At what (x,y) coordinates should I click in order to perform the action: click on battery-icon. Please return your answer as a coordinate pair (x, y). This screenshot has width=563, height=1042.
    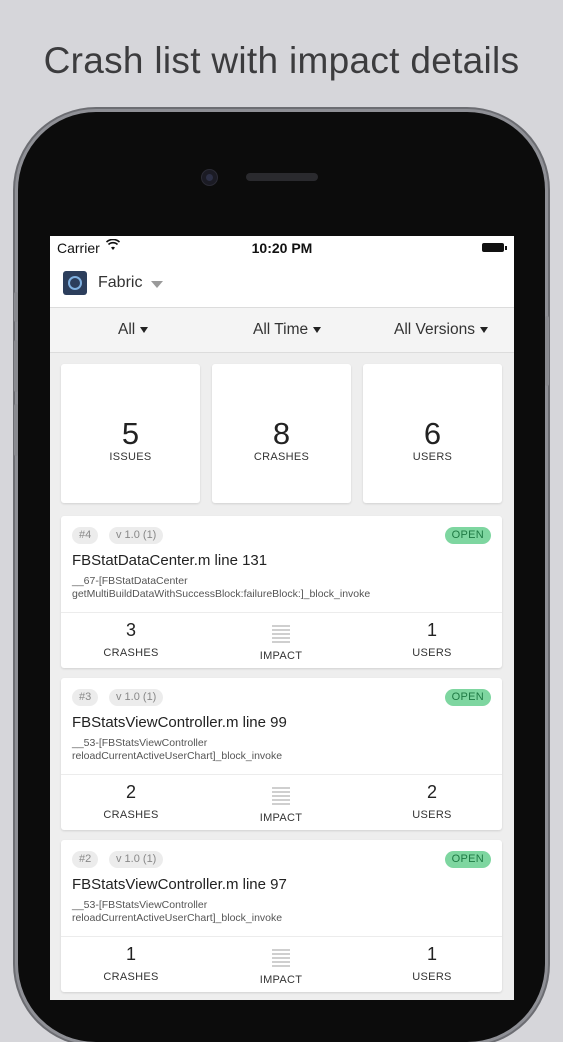
    Looking at the image, I should click on (494, 247).